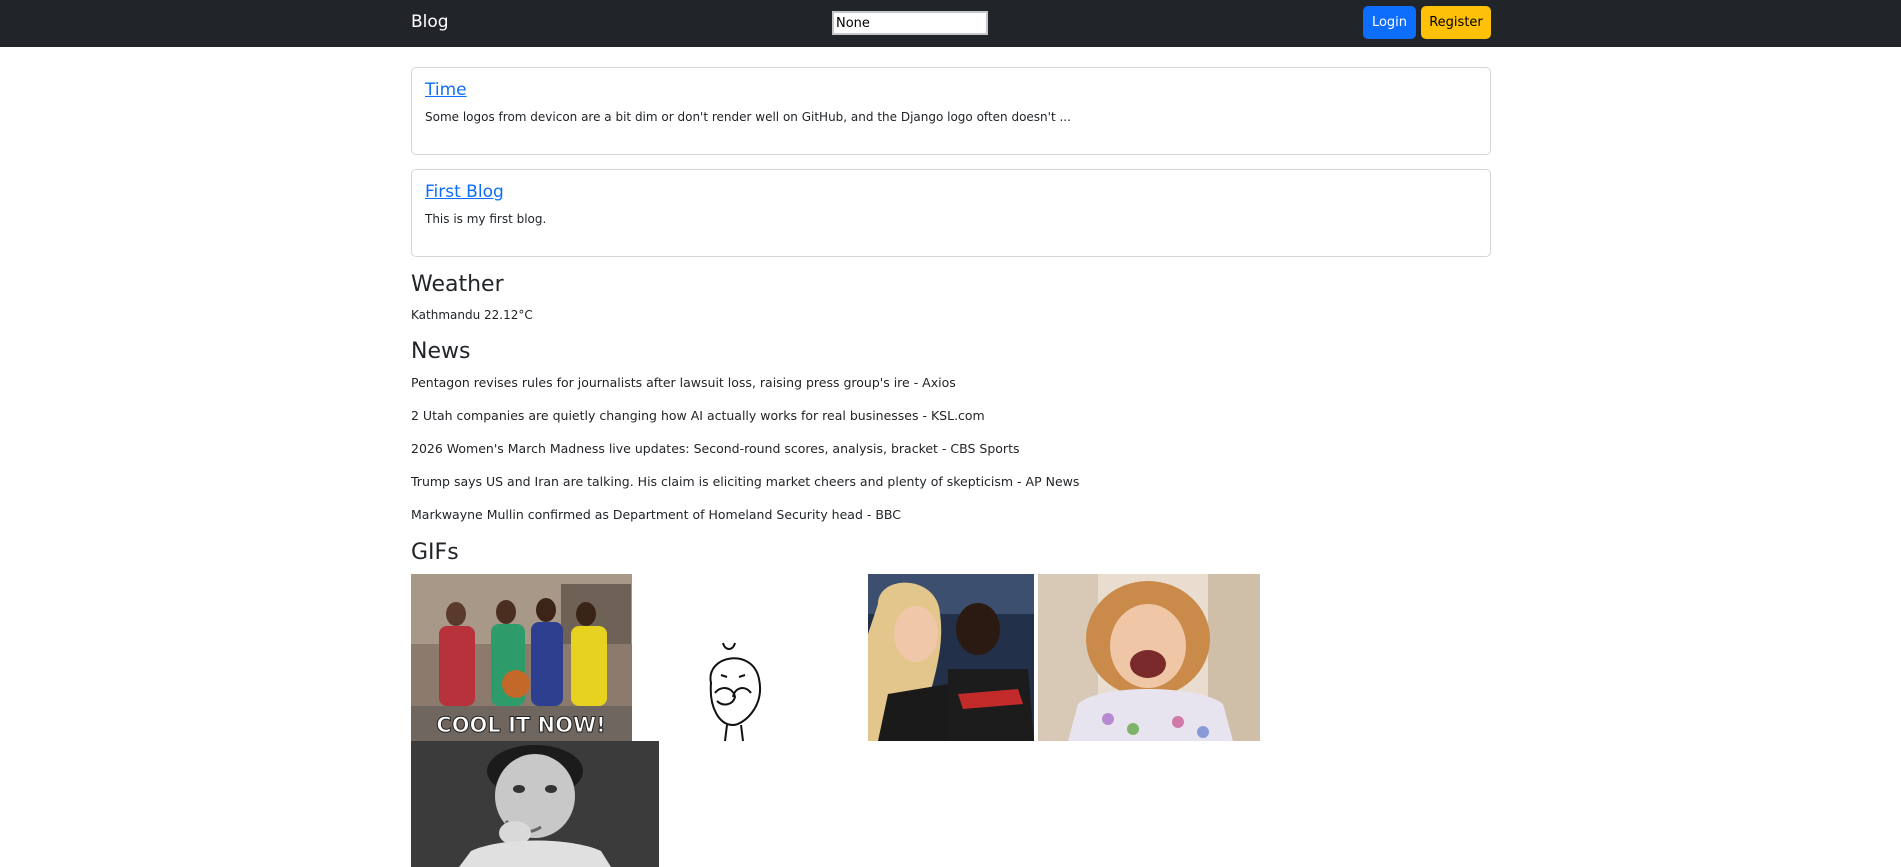  Describe the element at coordinates (430, 22) in the screenshot. I see `brand-link: Blog` at that location.